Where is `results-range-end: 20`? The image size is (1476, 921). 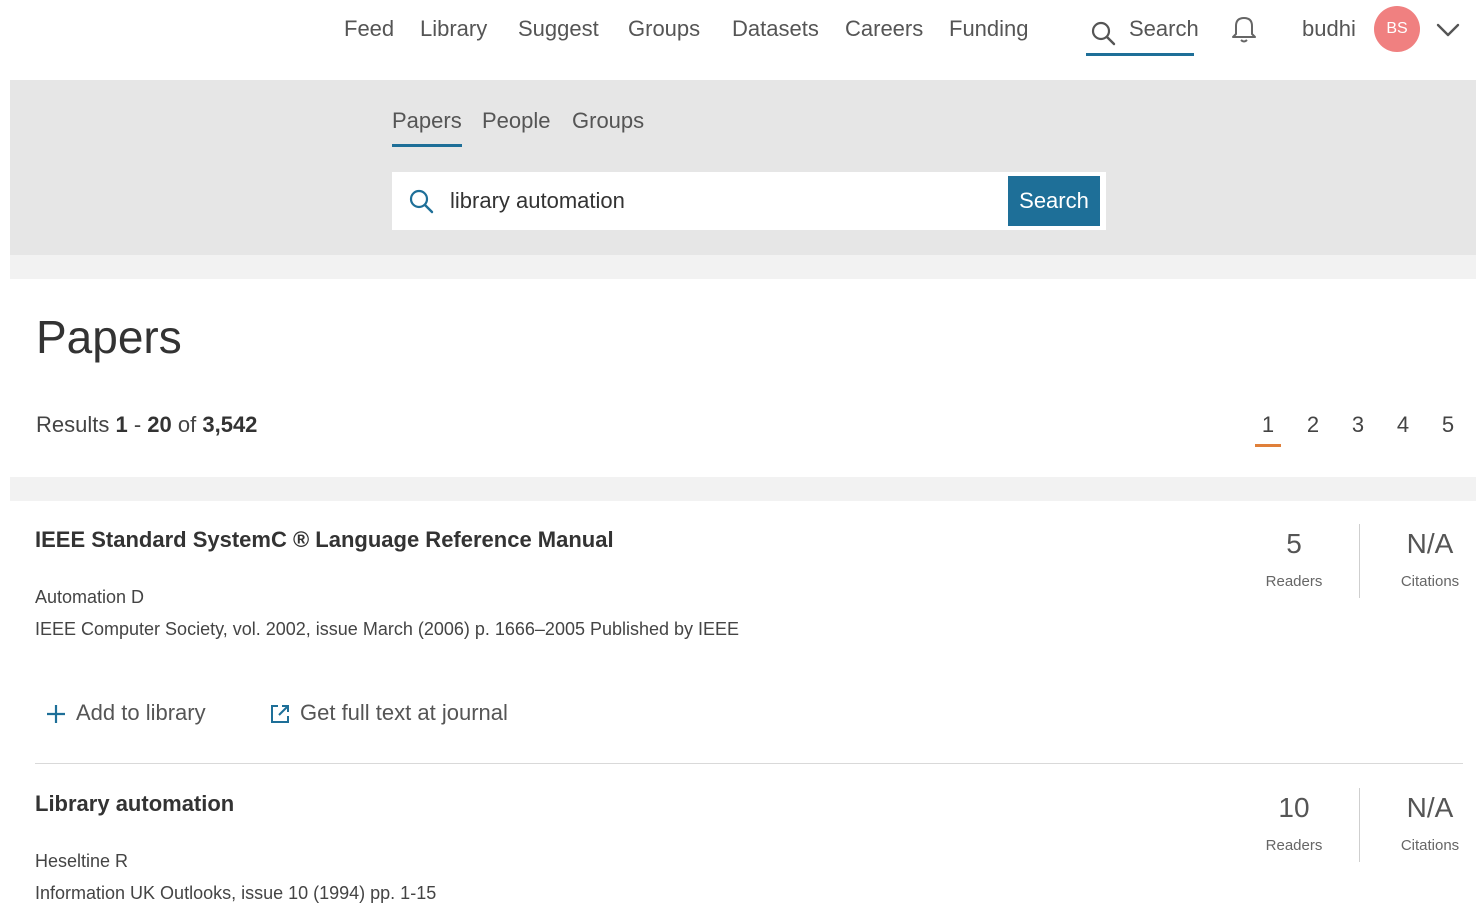
results-range-end: 20 is located at coordinates (159, 424).